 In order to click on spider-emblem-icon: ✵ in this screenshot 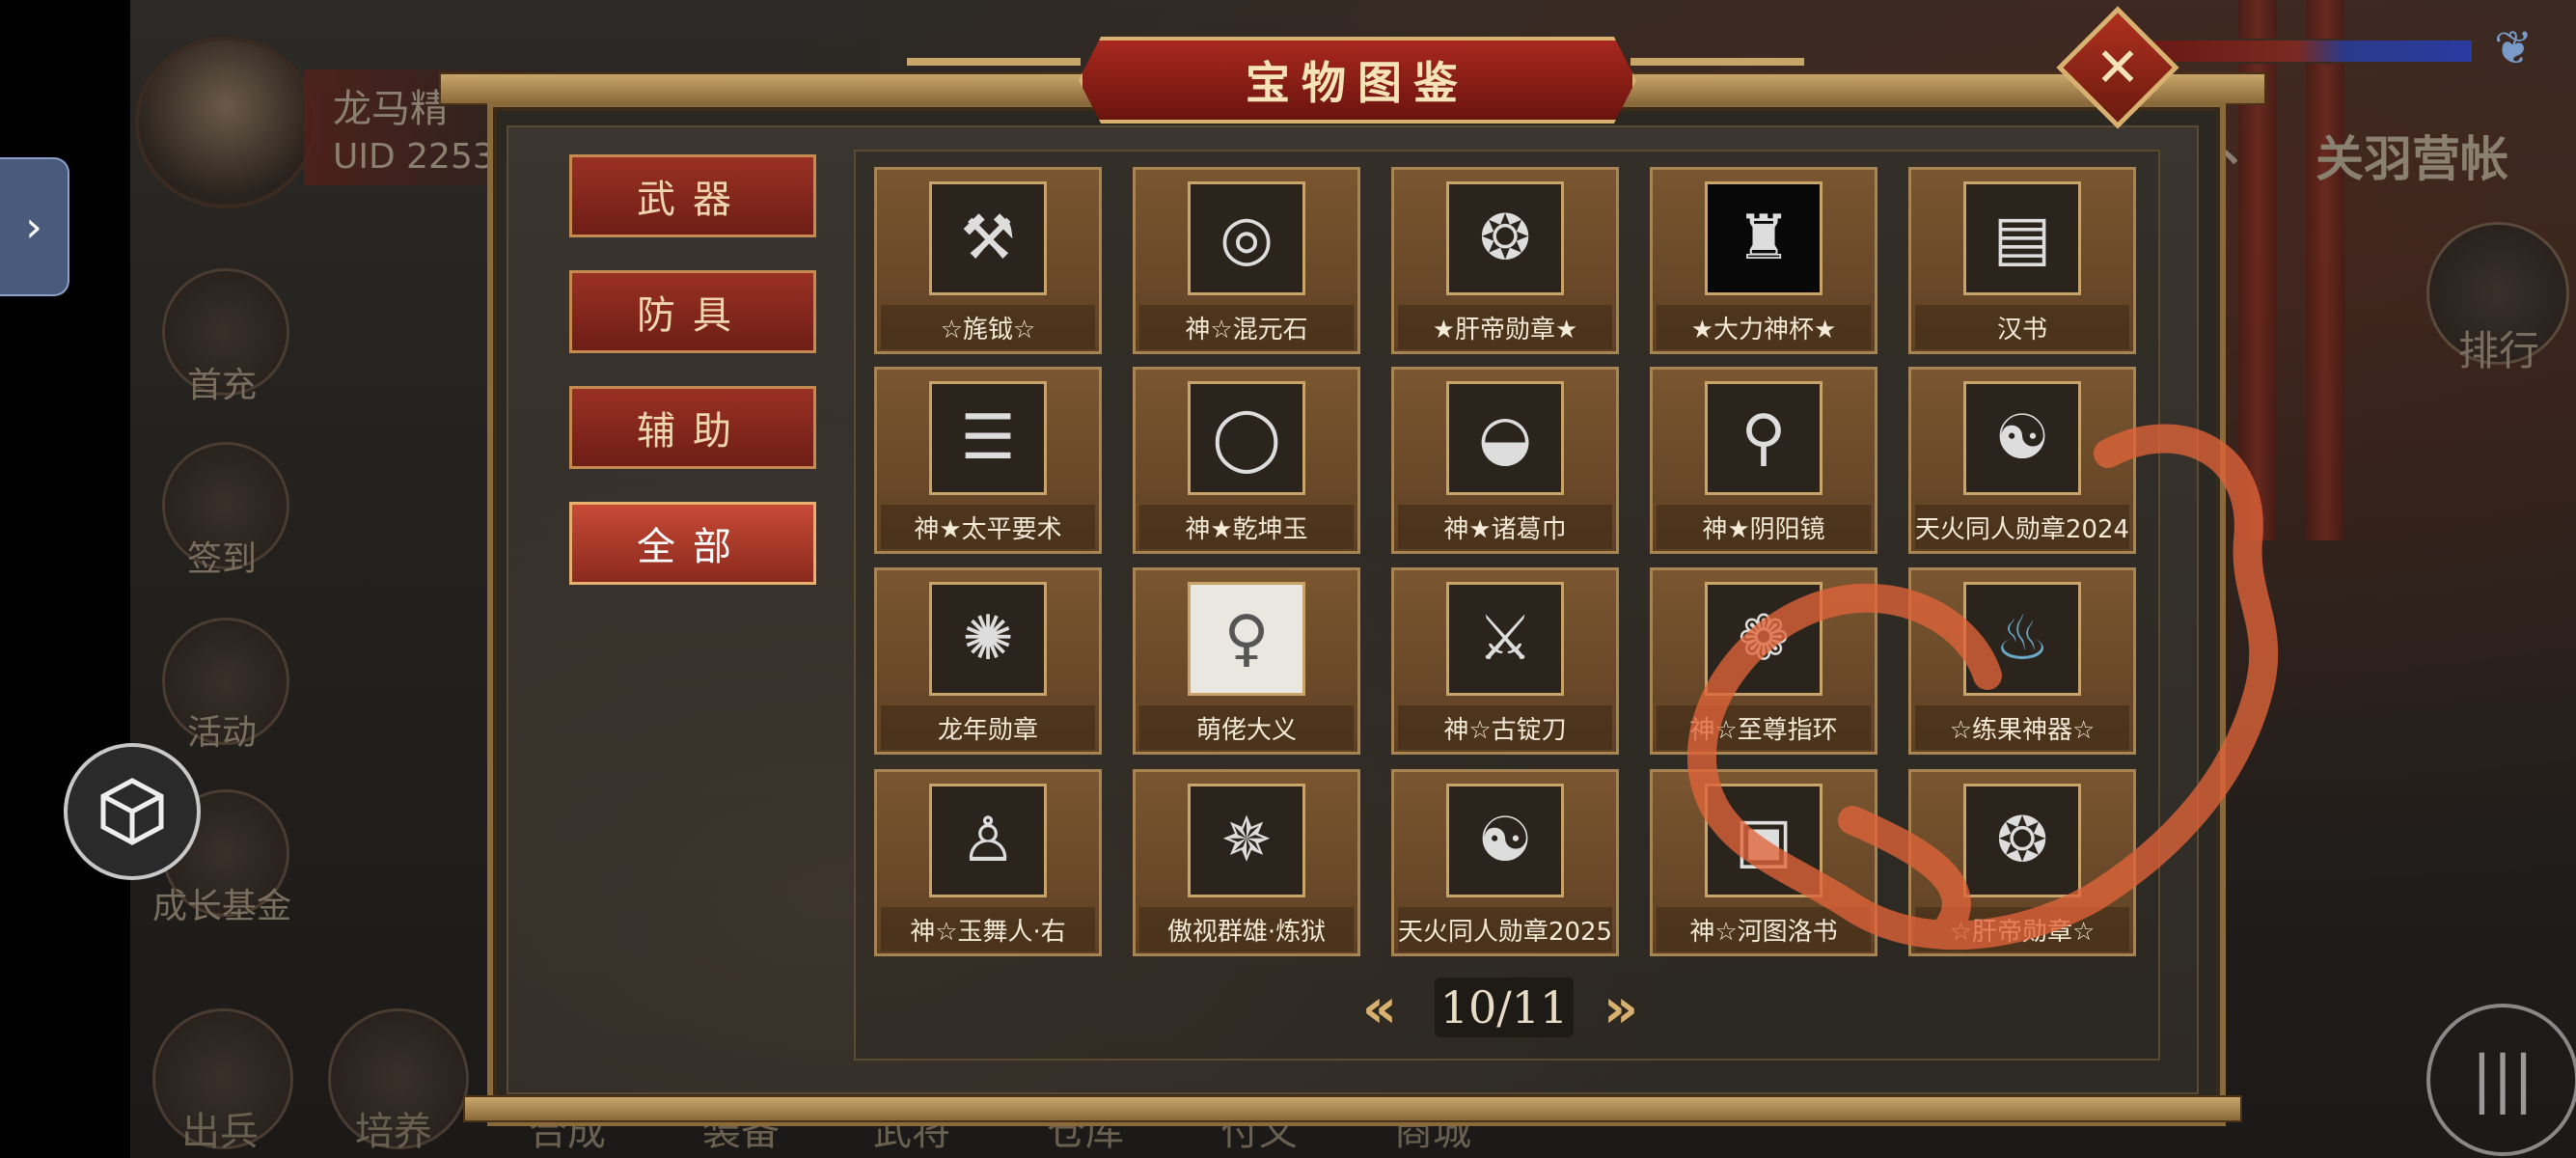, I will do `click(1246, 840)`.